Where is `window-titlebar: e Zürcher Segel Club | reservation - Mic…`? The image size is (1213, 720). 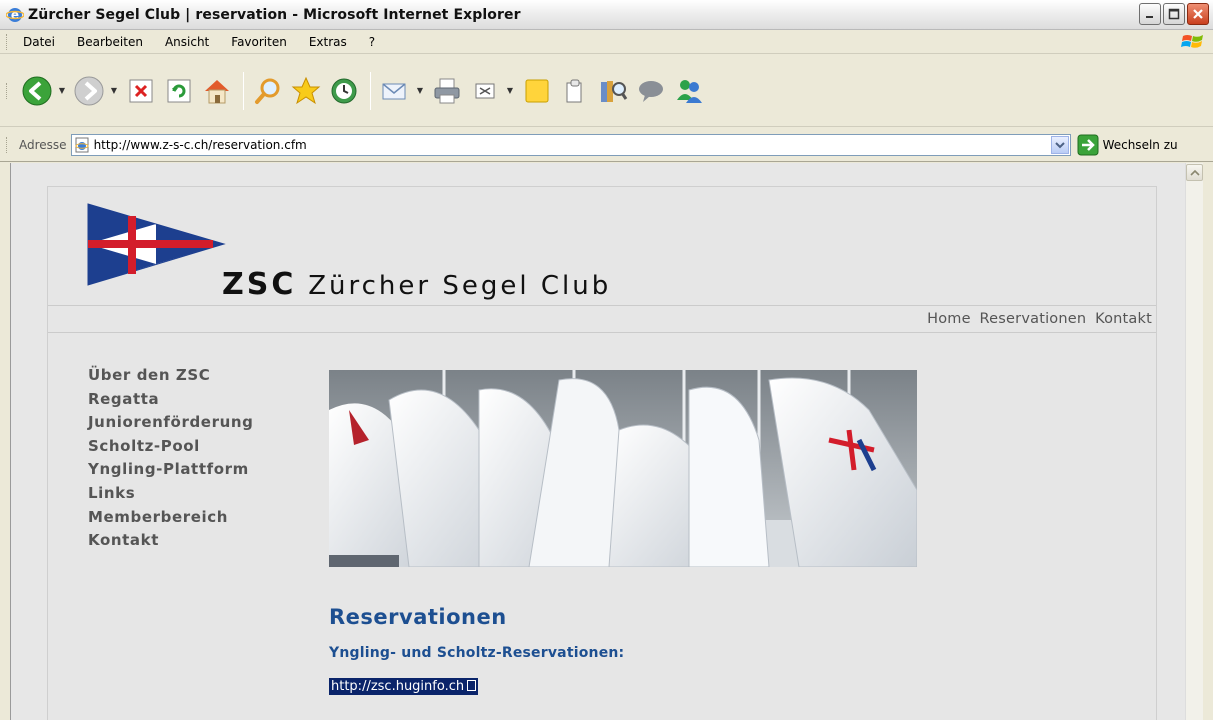
window-titlebar: e Zürcher Segel Club | reservation - Mic… is located at coordinates (606, 15).